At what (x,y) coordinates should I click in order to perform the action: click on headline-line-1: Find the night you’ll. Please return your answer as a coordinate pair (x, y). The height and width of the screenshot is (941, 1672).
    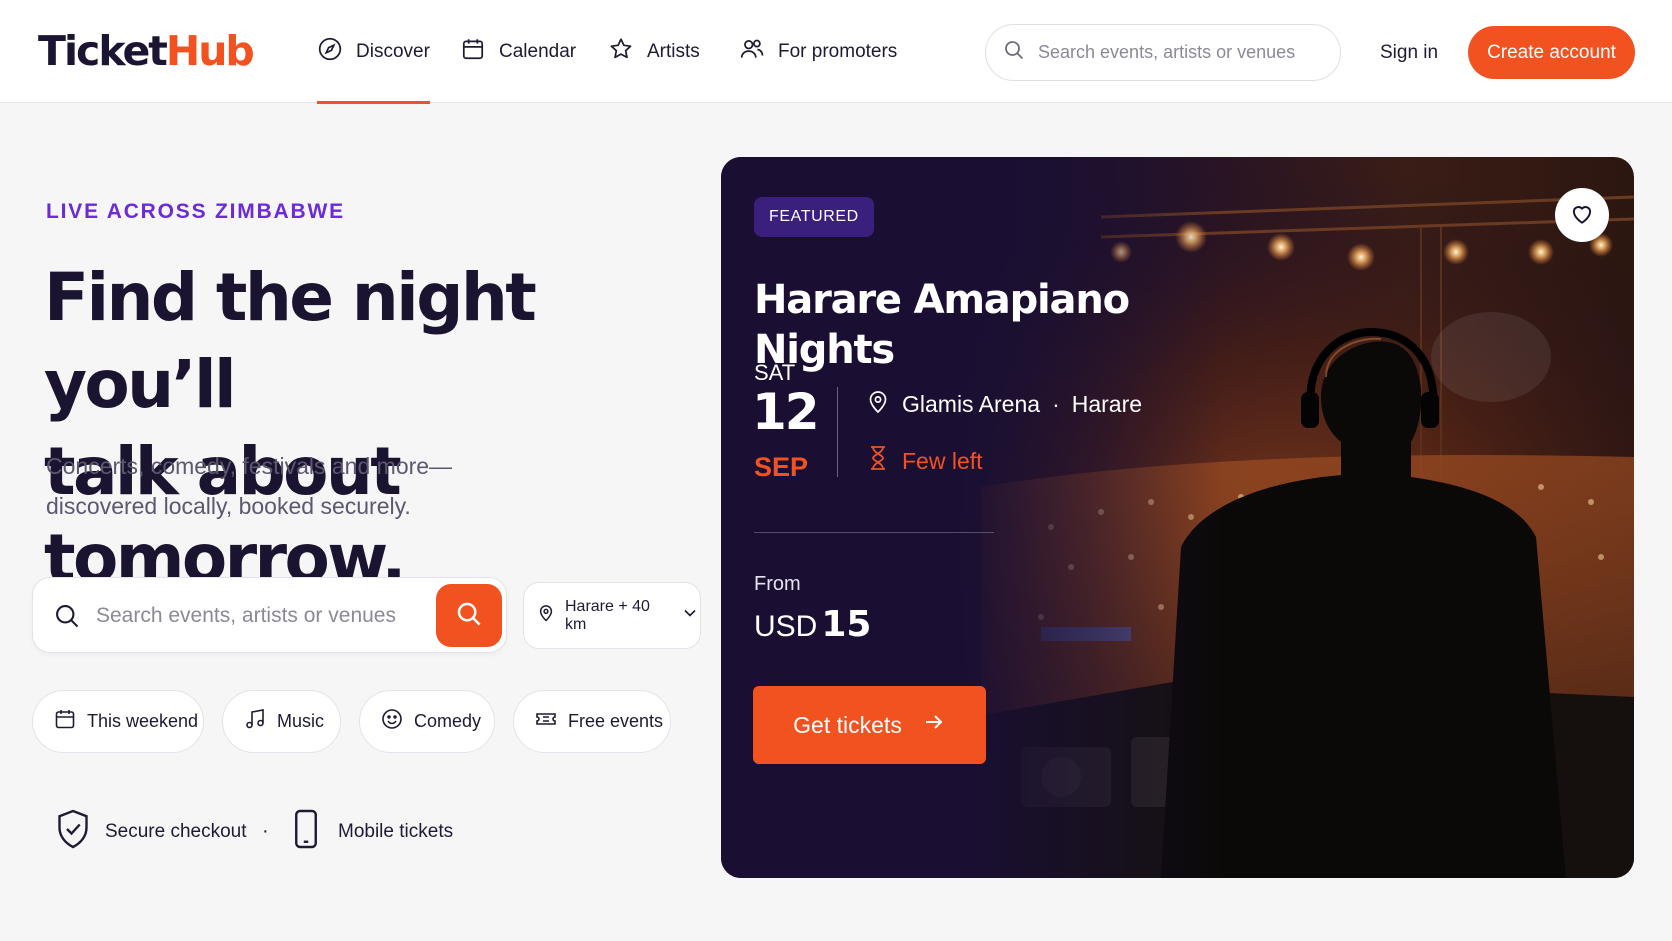
    Looking at the image, I should click on (290, 341).